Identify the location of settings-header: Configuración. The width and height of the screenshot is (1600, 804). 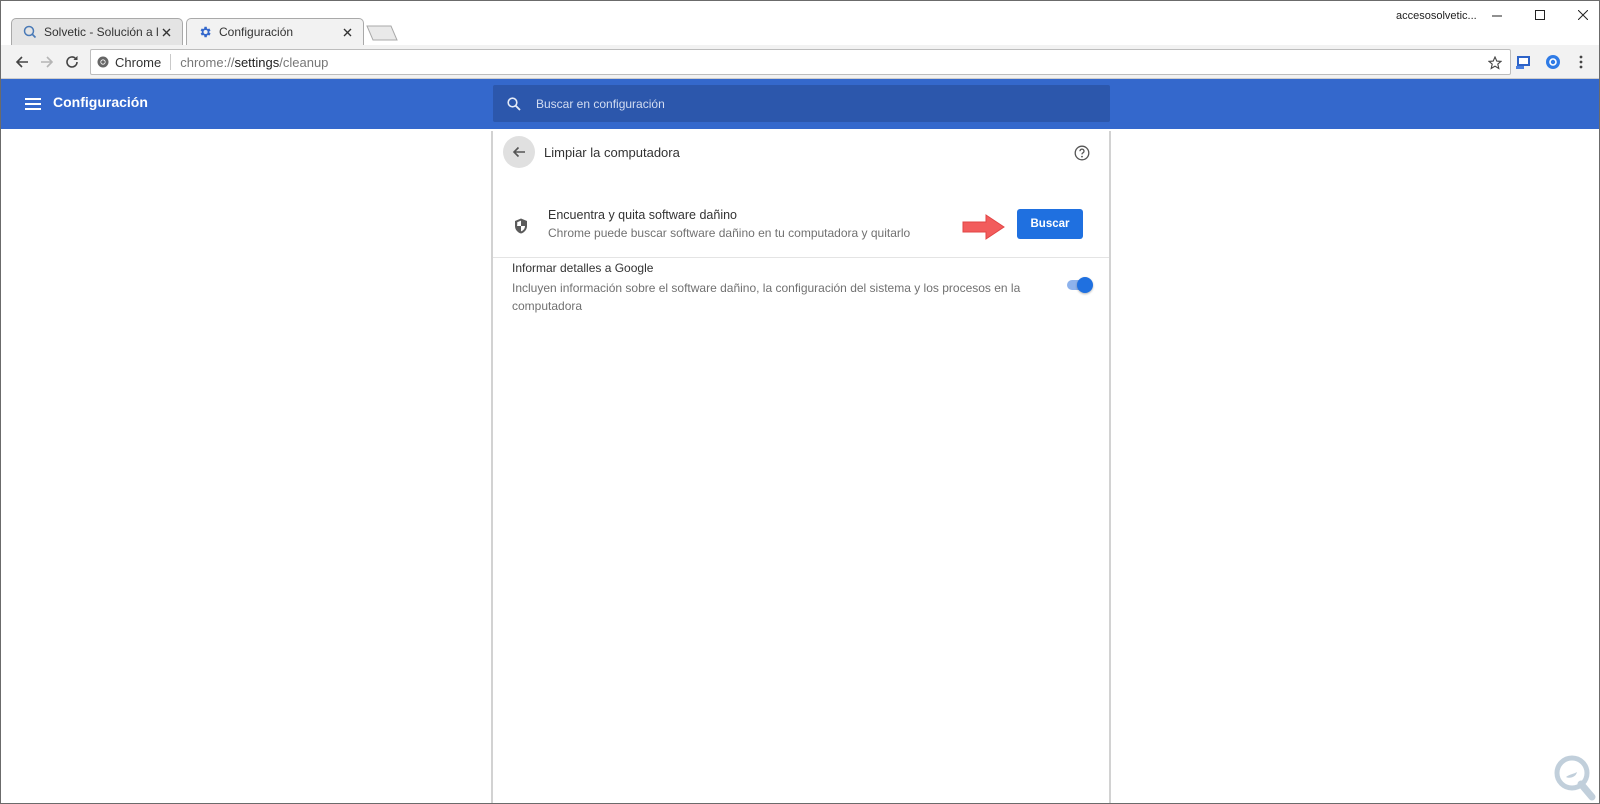
(800, 104).